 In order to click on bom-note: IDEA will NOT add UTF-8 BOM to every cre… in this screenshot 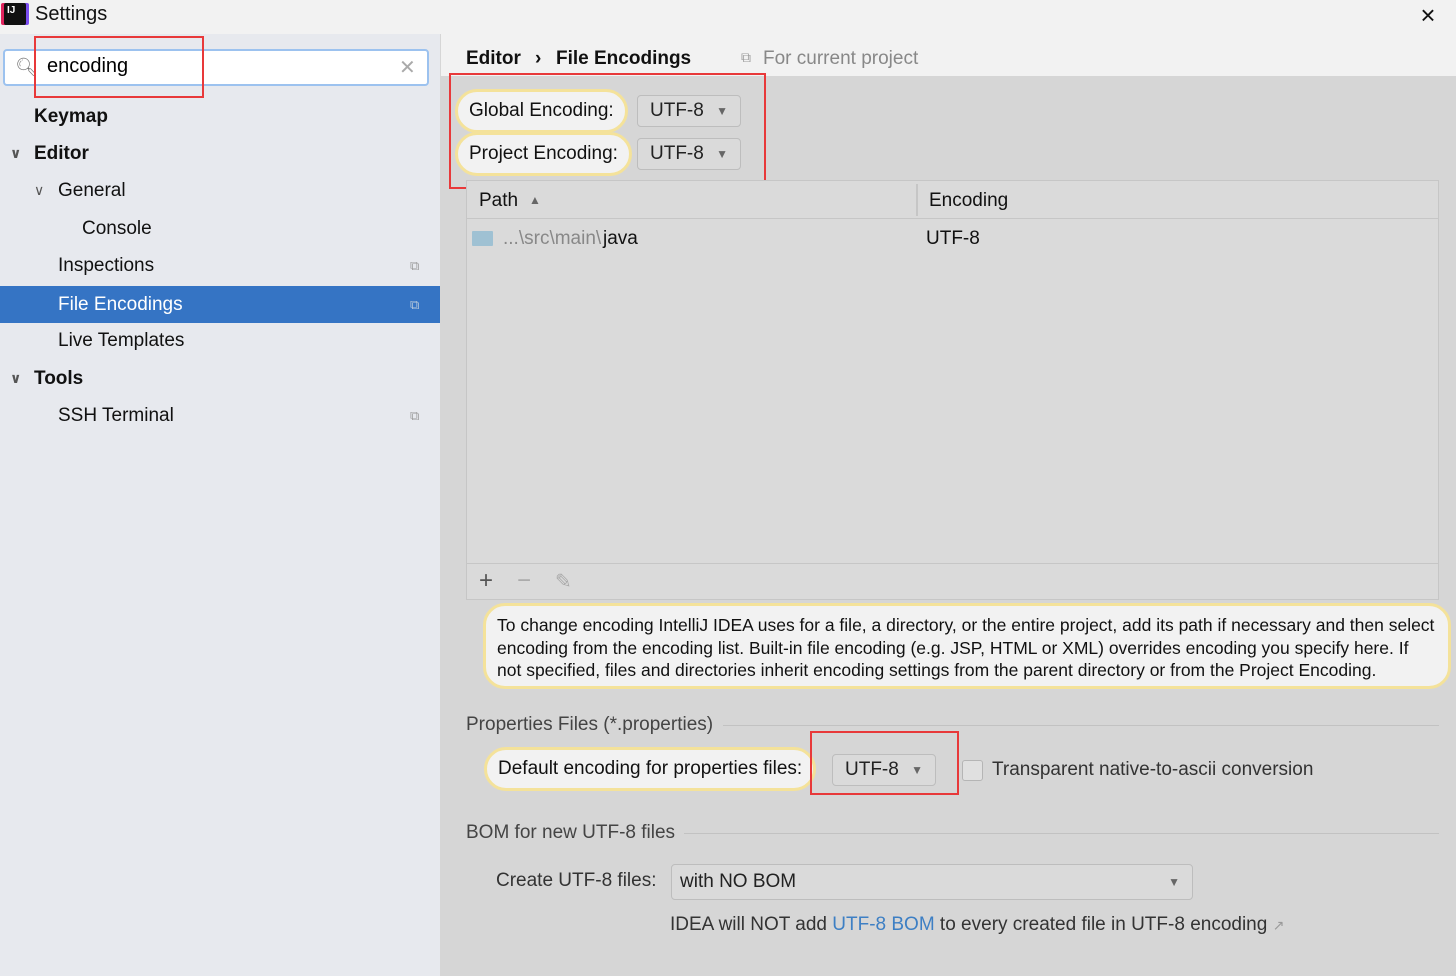, I will do `click(977, 925)`.